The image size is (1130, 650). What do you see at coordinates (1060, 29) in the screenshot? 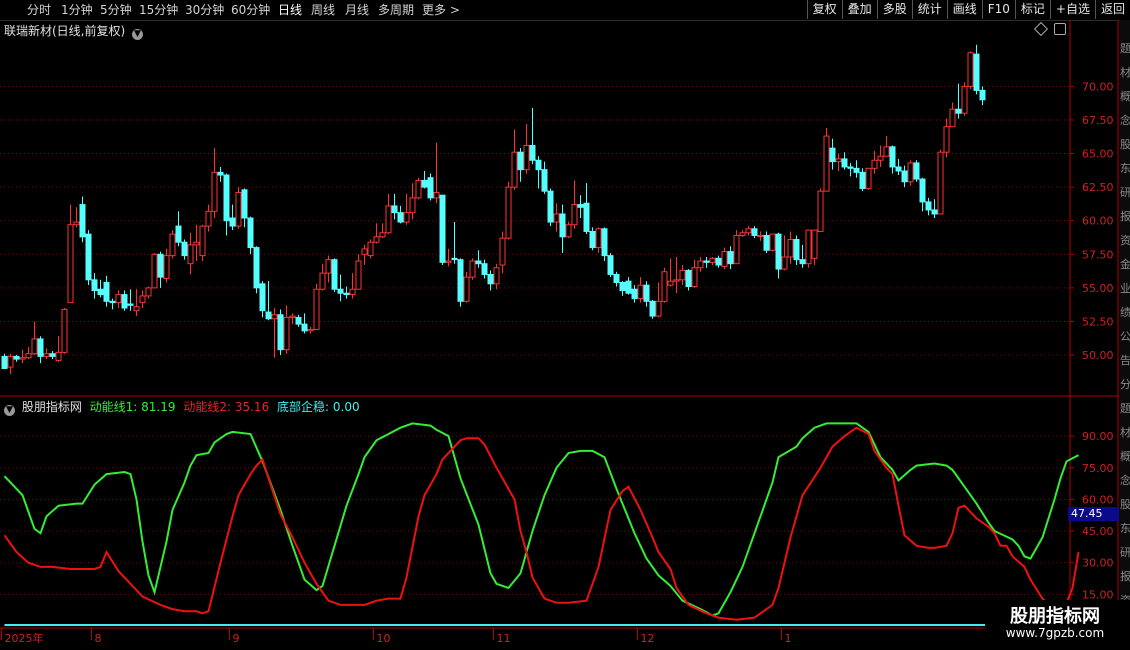
I see `window-restore-icon` at bounding box center [1060, 29].